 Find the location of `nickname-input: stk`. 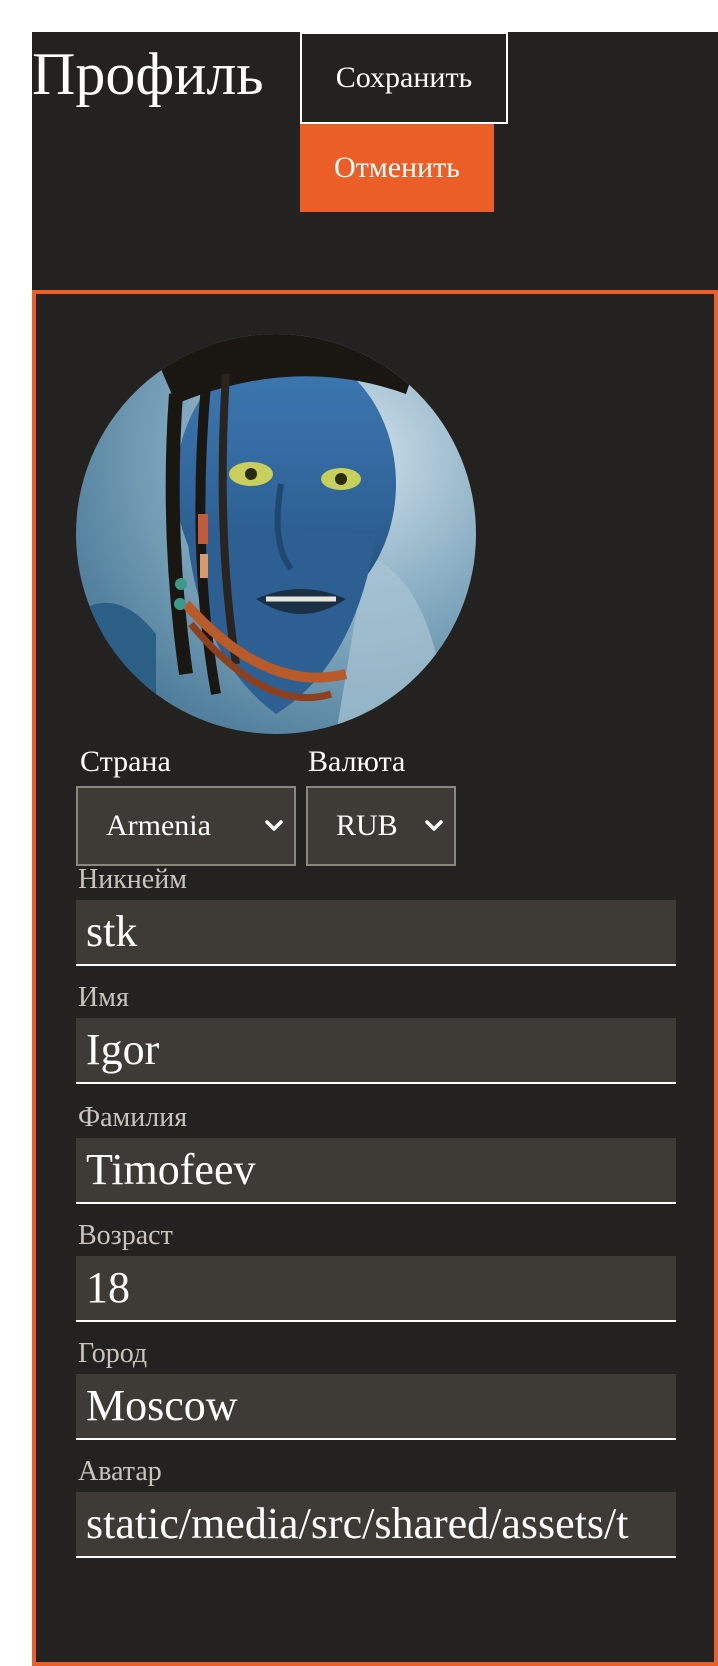

nickname-input: stk is located at coordinates (376, 933).